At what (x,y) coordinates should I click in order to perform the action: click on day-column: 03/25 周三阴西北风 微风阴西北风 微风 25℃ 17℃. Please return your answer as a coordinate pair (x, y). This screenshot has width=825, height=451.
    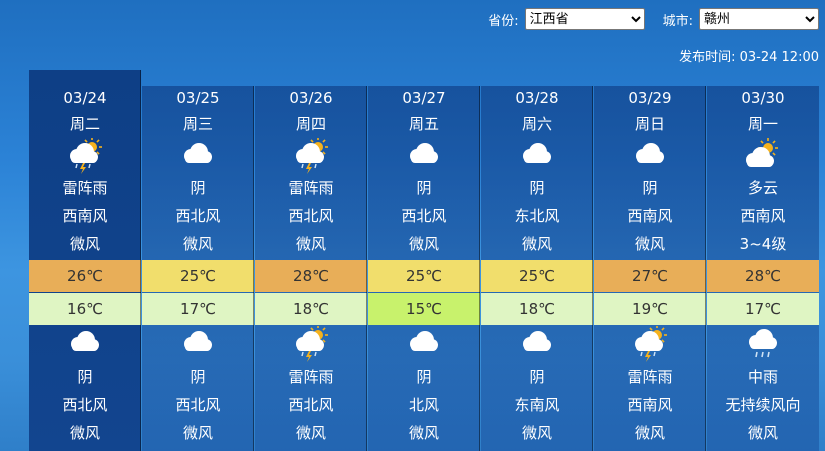
    Looking at the image, I should click on (198, 268).